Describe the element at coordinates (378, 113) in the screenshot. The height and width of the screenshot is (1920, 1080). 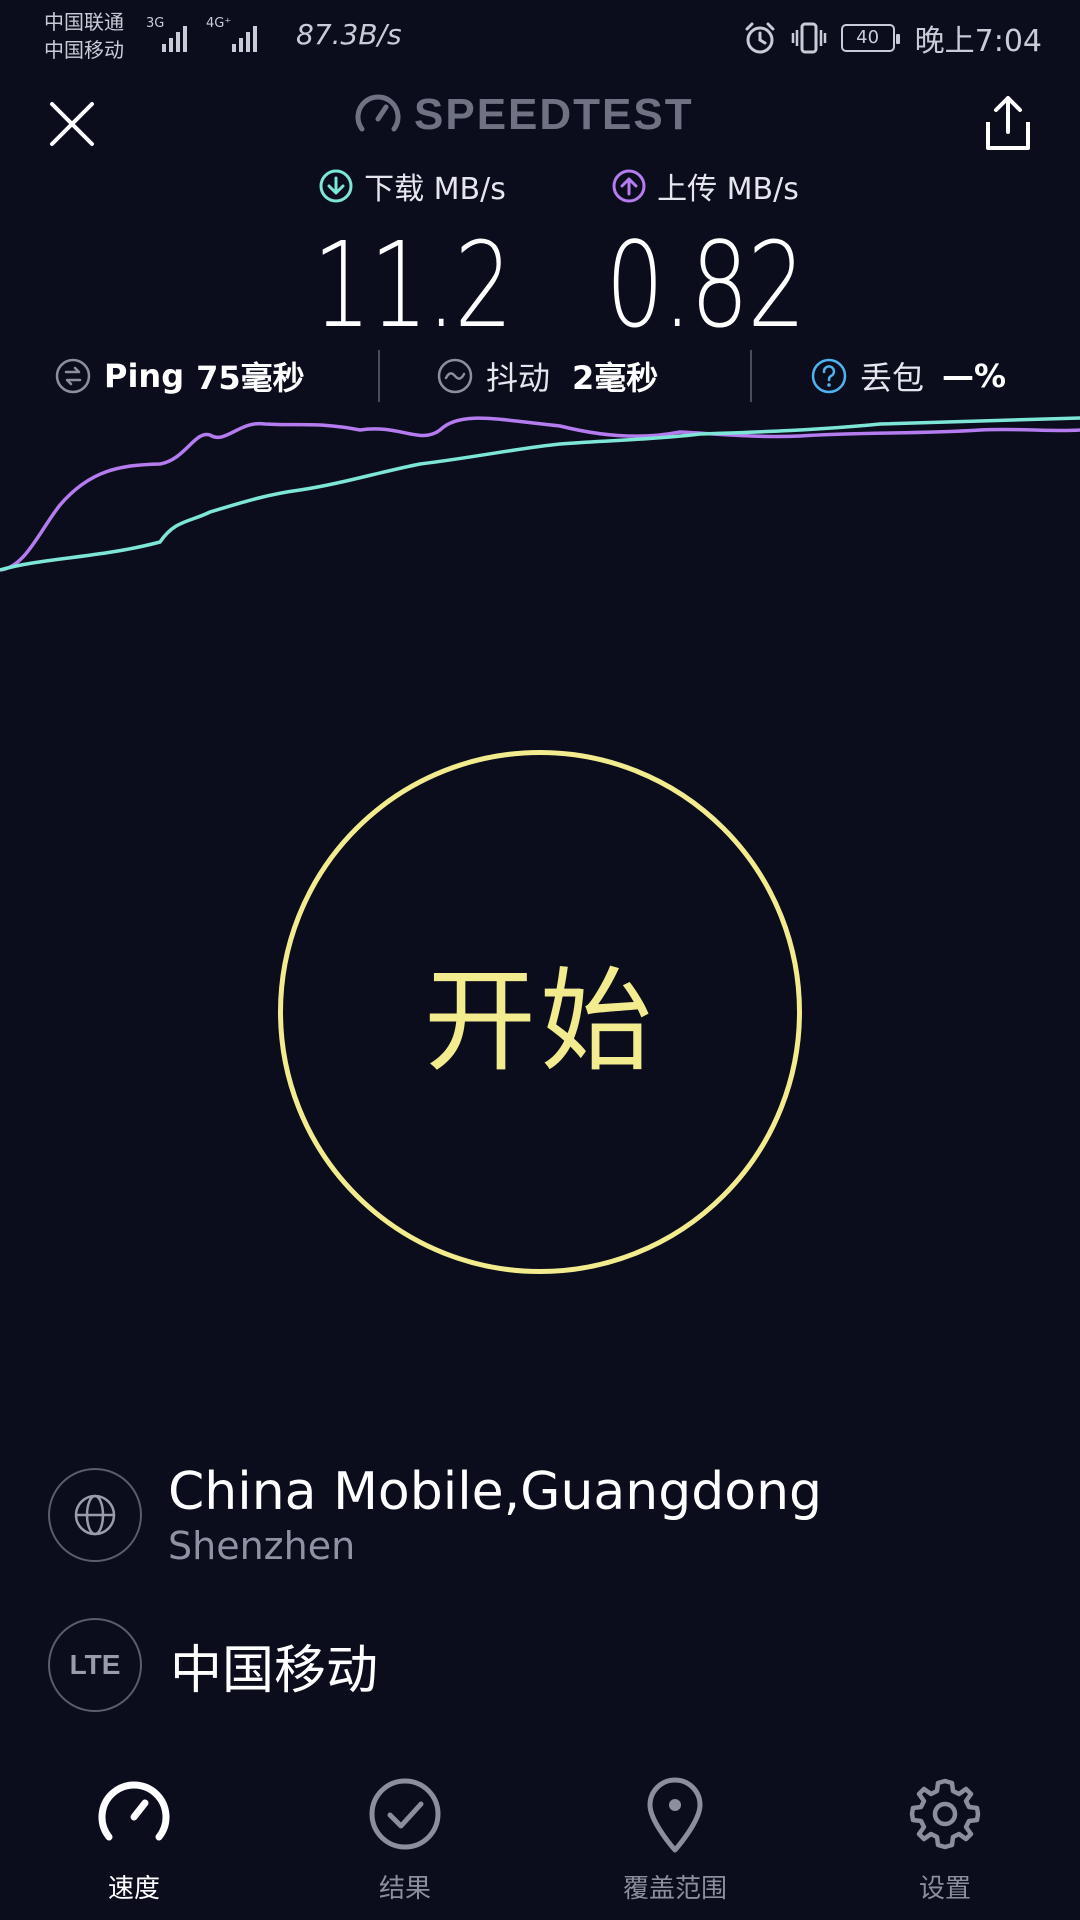
I see `speedometer-logo-icon` at that location.